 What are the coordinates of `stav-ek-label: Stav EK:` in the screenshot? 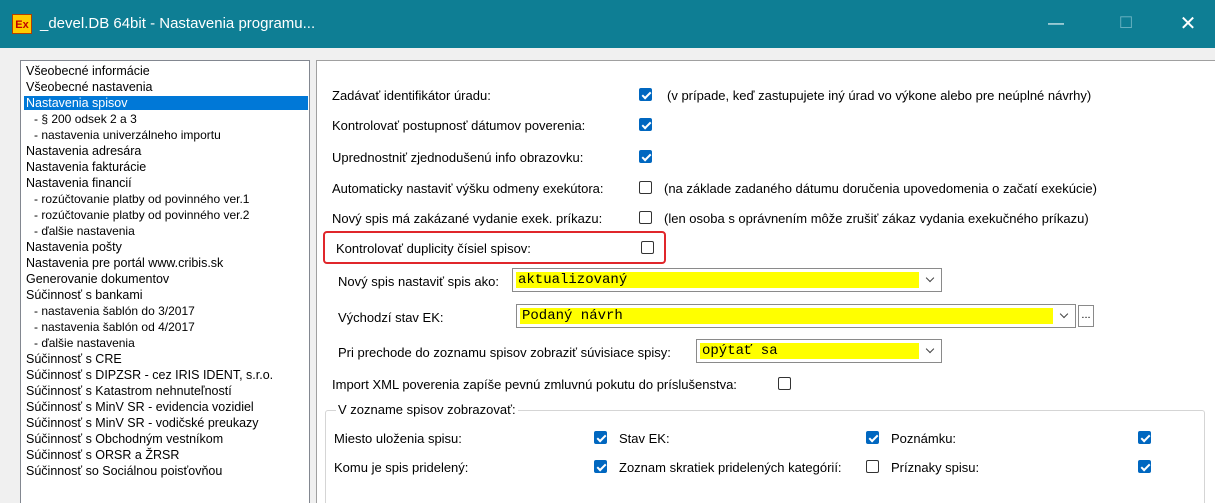 It's located at (644, 438).